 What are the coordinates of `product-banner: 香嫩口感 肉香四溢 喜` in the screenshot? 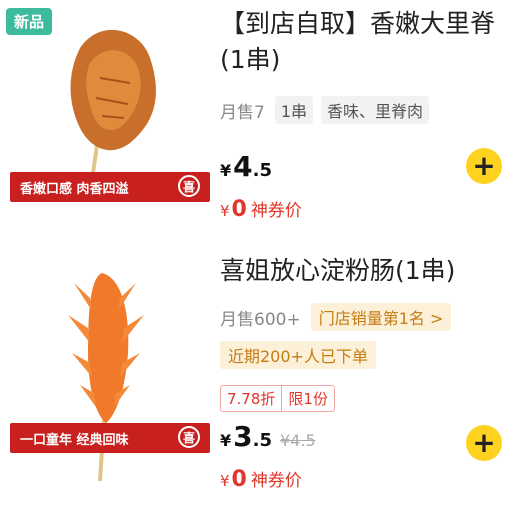 It's located at (110, 187).